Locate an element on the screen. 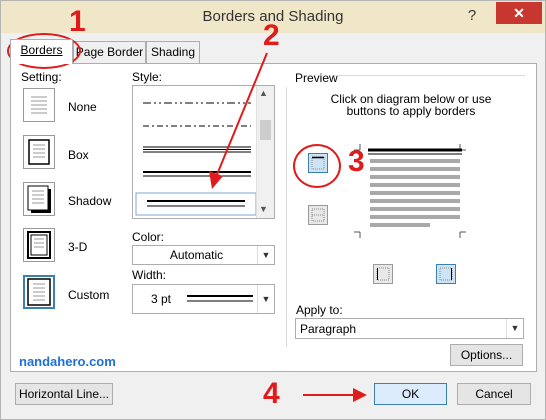 Image resolution: width=546 pixels, height=420 pixels. apply-to-label: Apply to: is located at coordinates (319, 310).